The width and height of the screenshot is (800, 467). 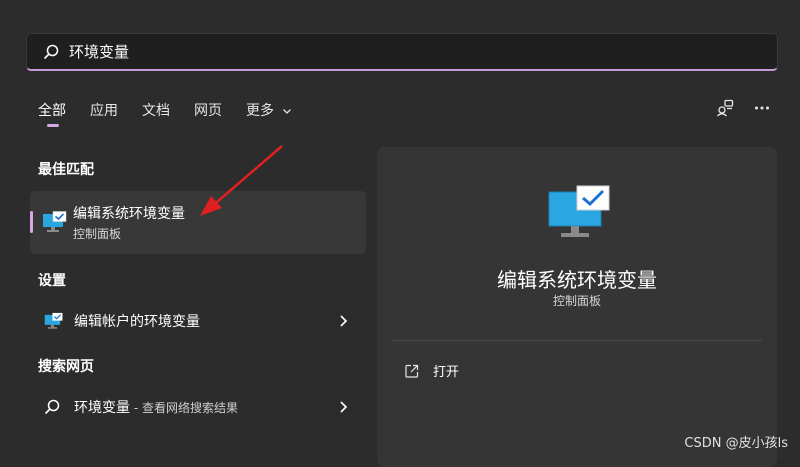 What do you see at coordinates (66, 367) in the screenshot?
I see `web-search-header: 搜索网页` at bounding box center [66, 367].